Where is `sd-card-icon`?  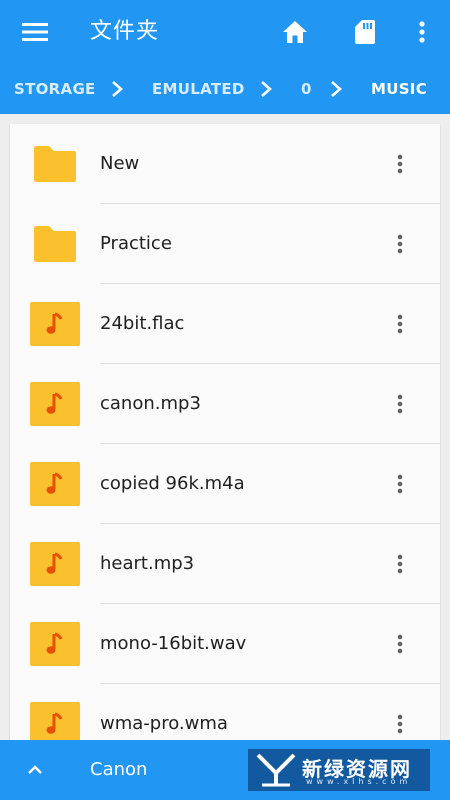
sd-card-icon is located at coordinates (365, 32).